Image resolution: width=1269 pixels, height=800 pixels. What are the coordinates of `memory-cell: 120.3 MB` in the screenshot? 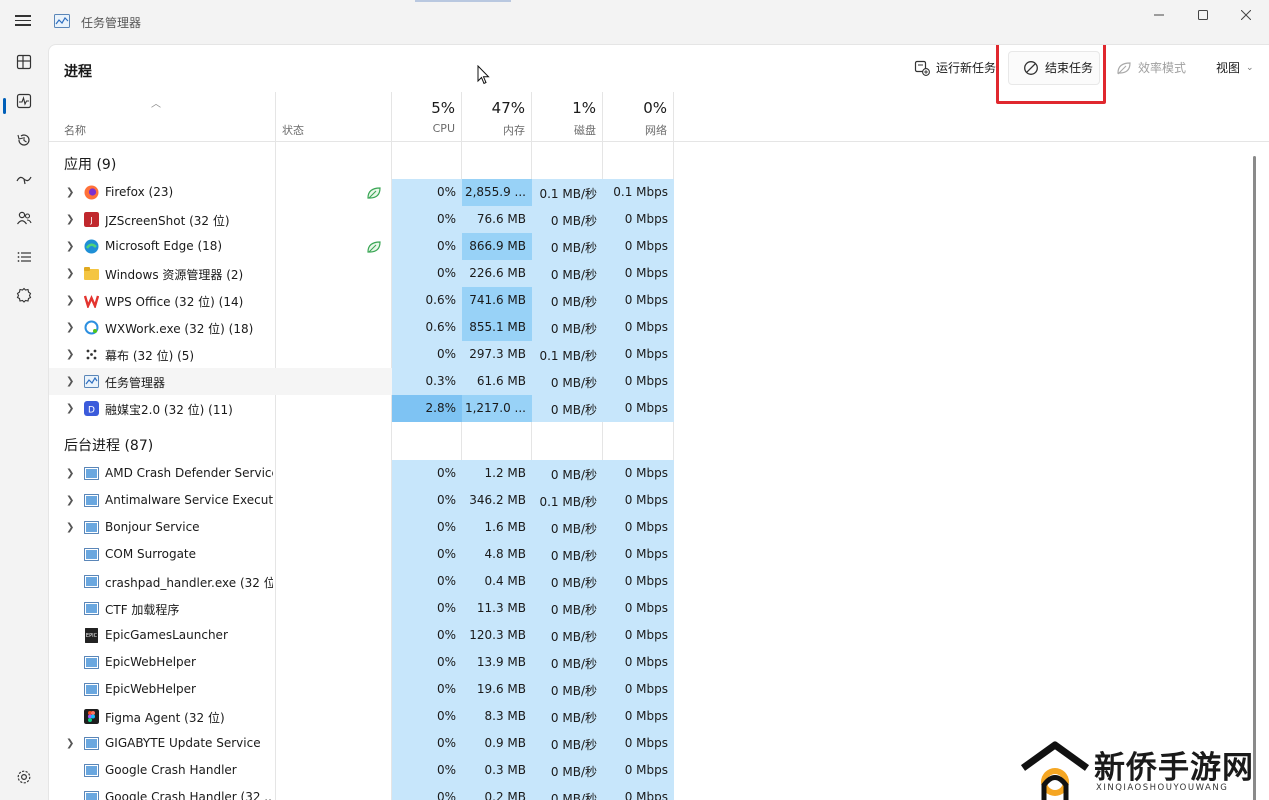 It's located at (497, 635).